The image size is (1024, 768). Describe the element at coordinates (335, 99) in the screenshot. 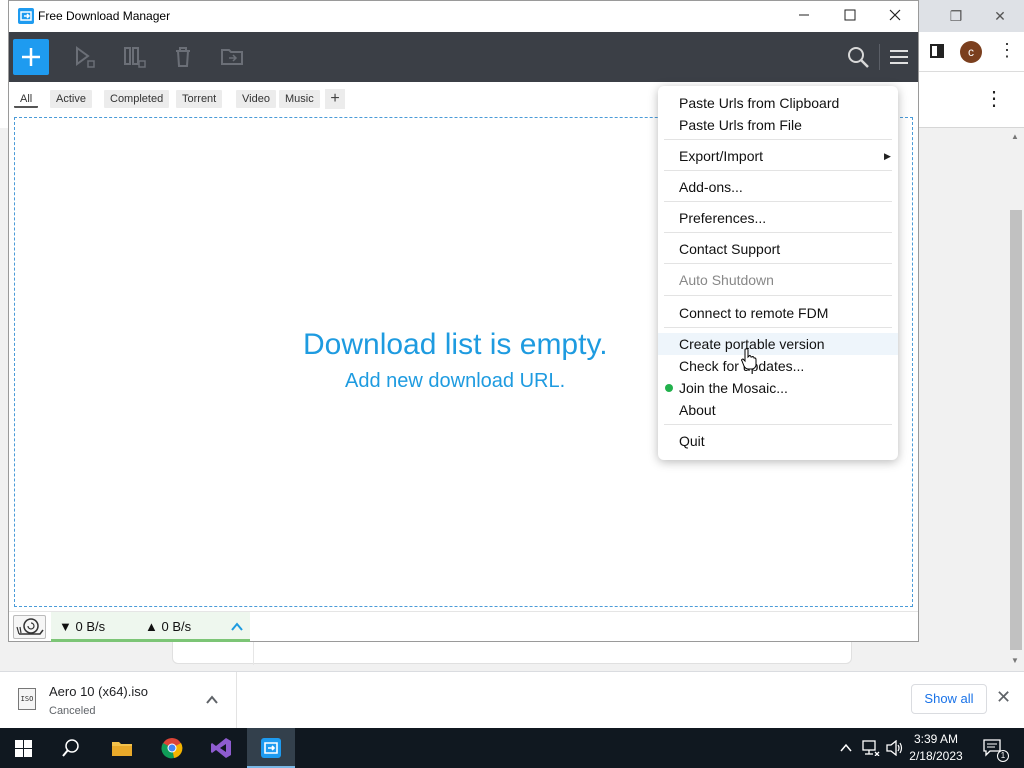

I see `add-tab-button: +` at that location.